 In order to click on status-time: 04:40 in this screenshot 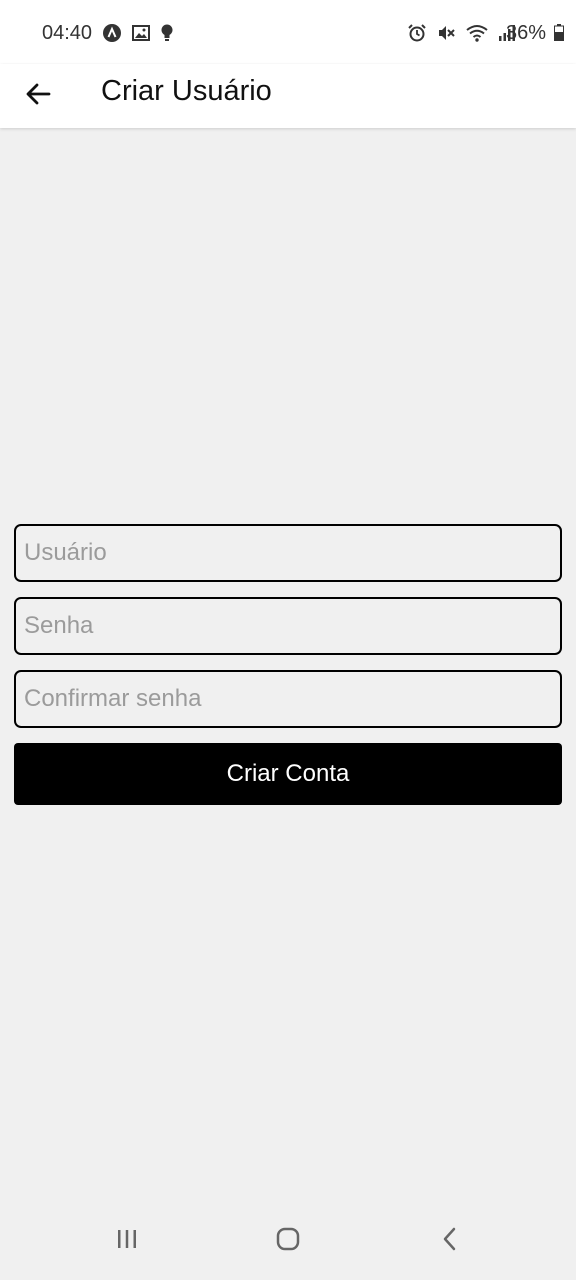, I will do `click(67, 33)`.